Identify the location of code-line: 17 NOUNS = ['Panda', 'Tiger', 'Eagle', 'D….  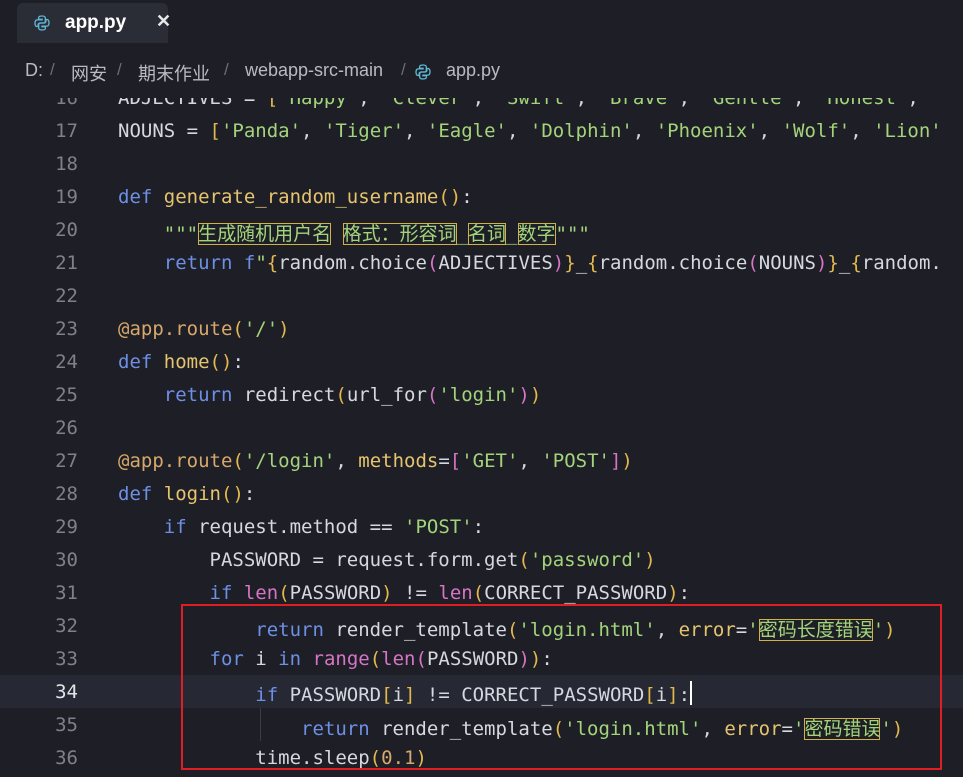
(481, 130).